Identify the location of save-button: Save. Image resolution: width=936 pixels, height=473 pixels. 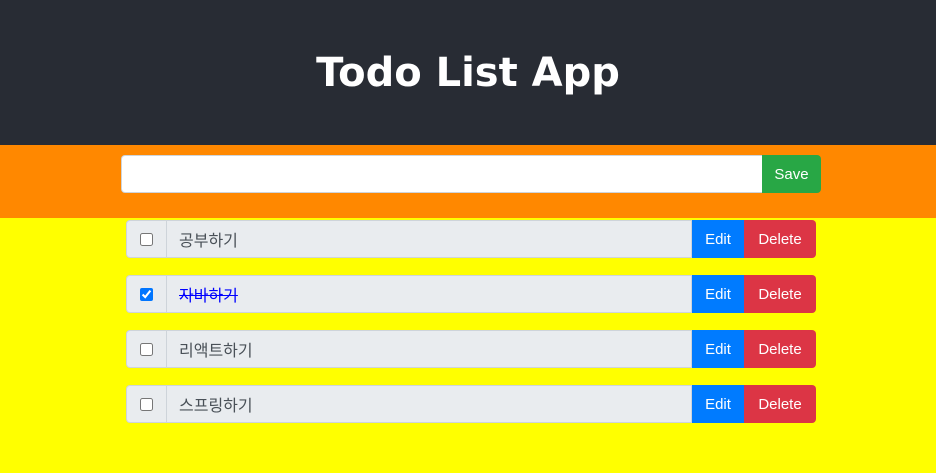
(791, 174).